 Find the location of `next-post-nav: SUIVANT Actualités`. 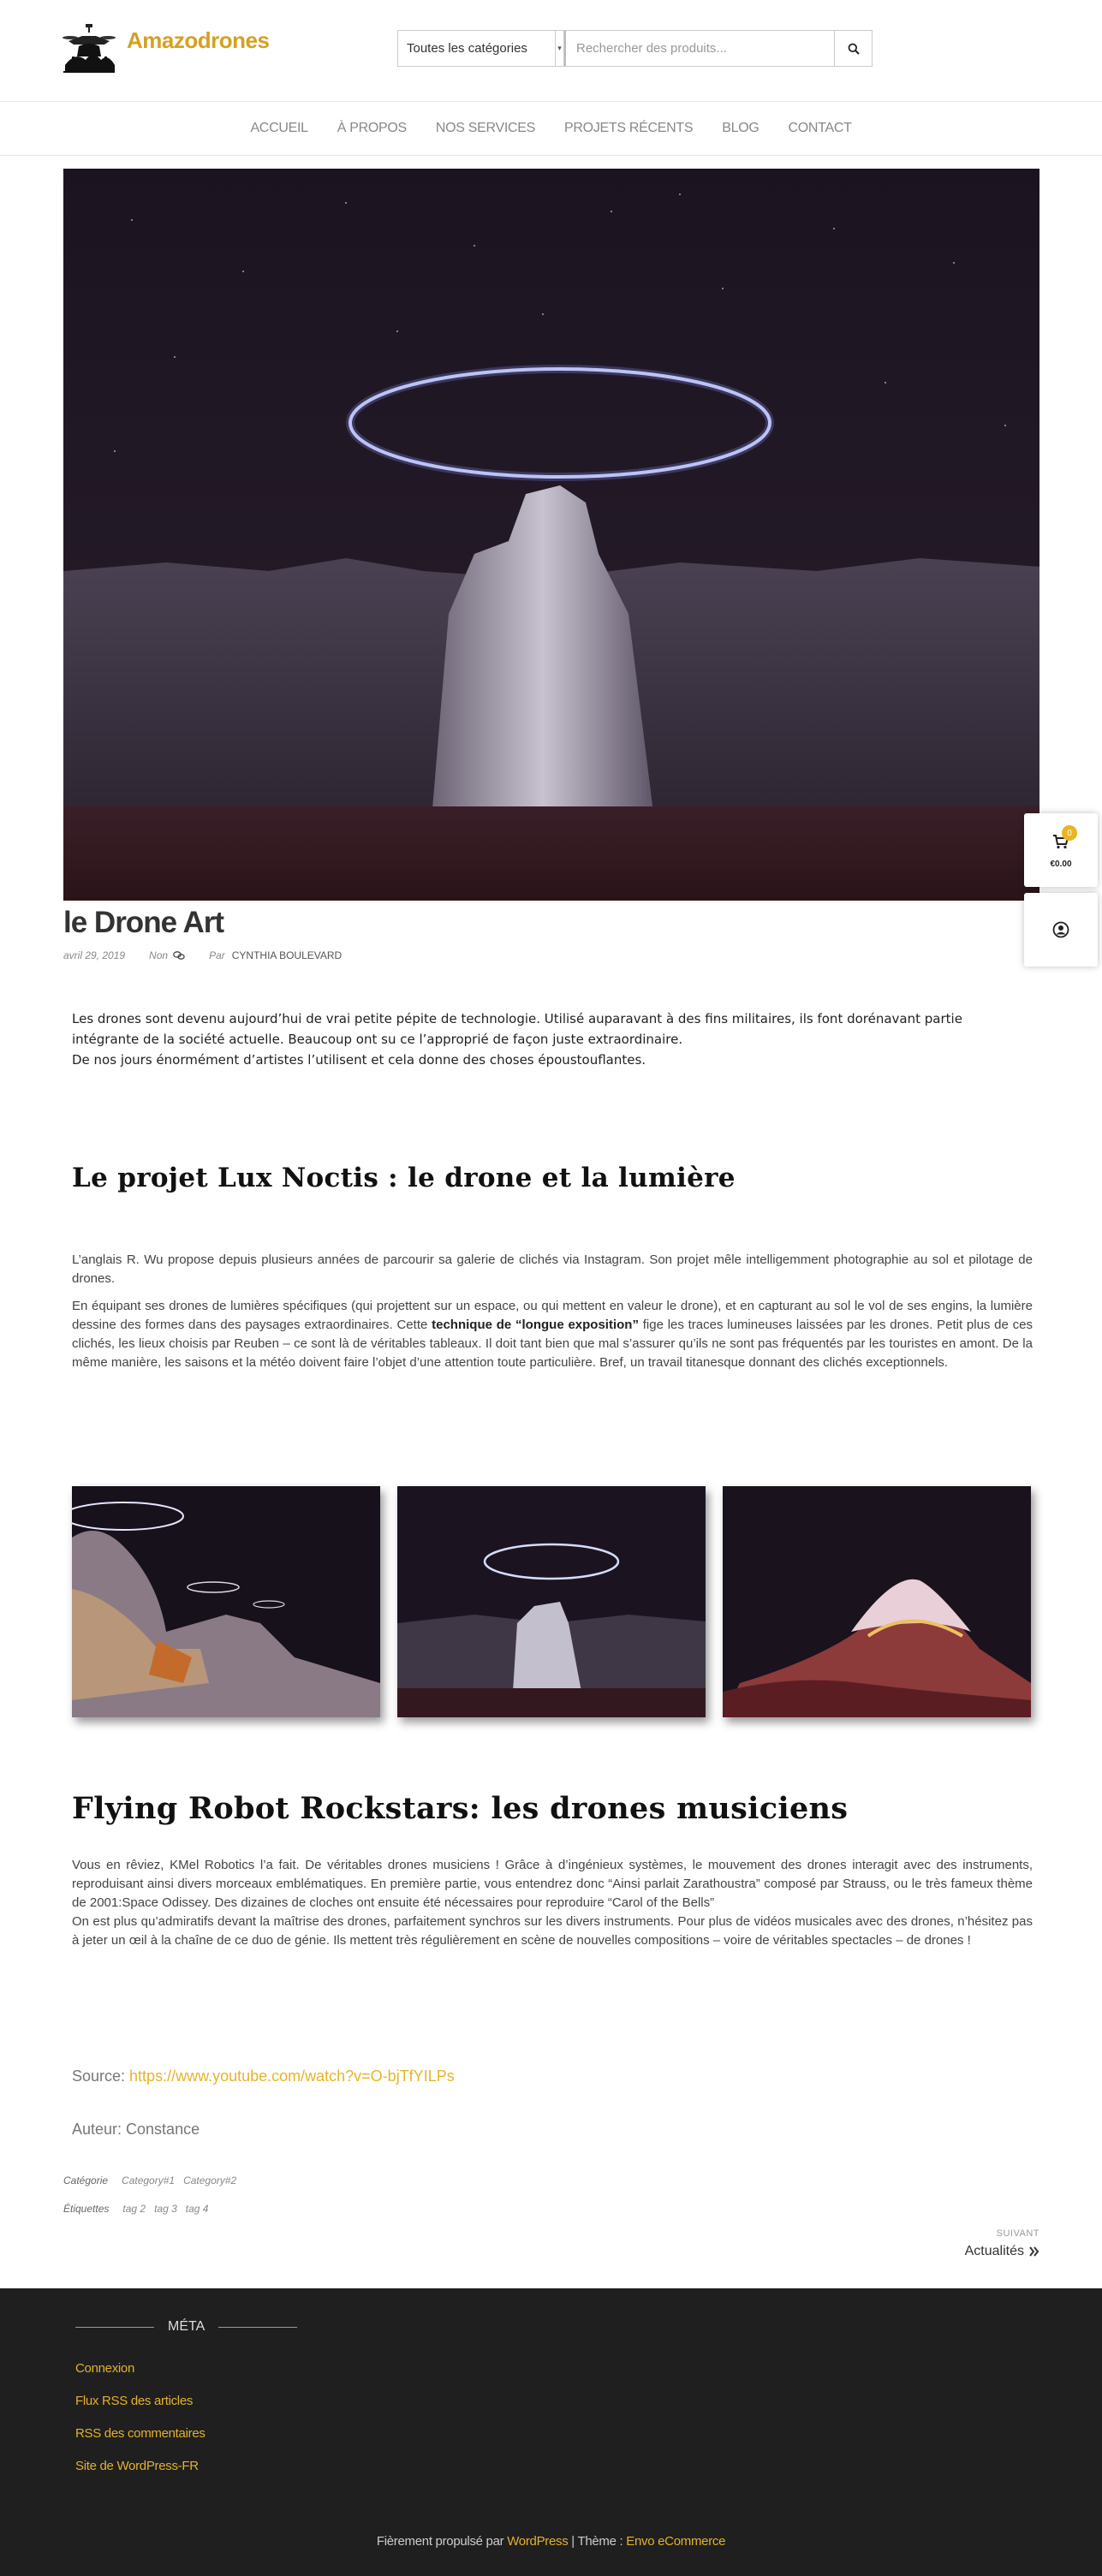

next-post-nav: SUIVANT Actualités is located at coordinates (1002, 2244).